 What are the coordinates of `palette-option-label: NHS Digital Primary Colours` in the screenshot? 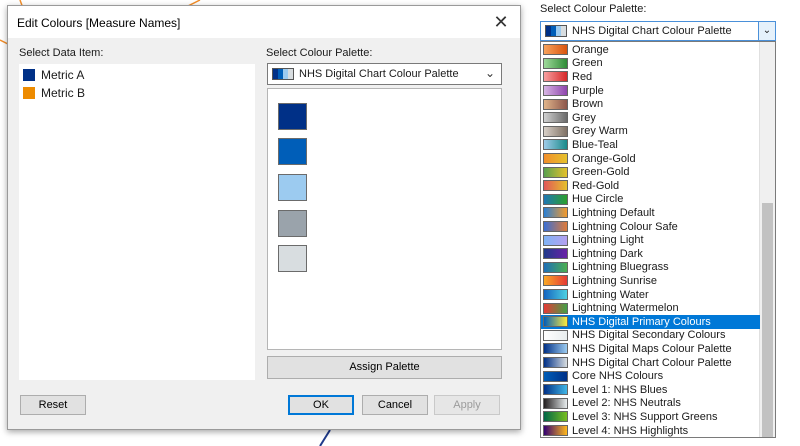 It's located at (641, 321).